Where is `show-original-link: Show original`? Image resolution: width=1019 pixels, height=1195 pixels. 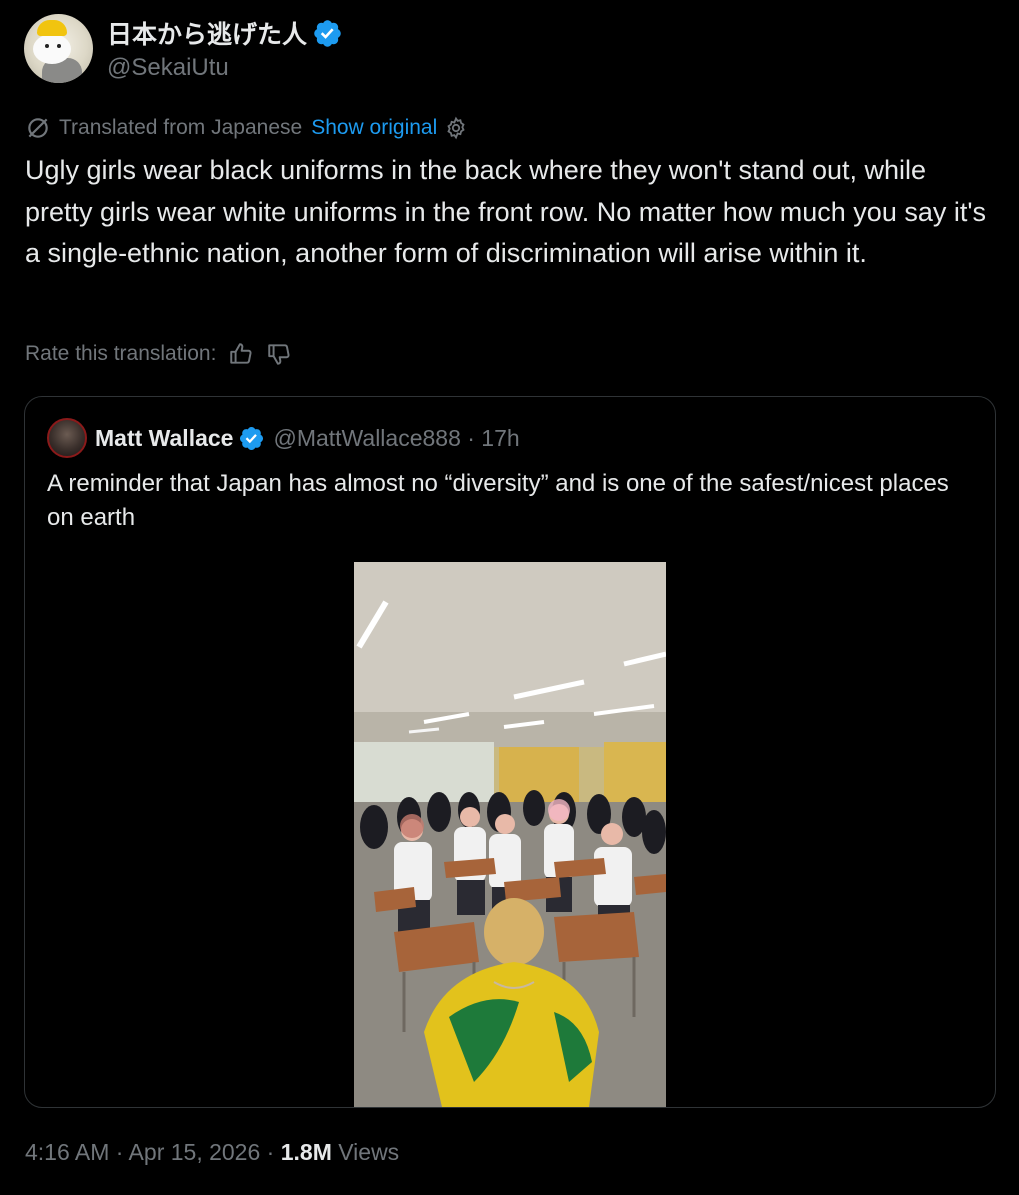 show-original-link: Show original is located at coordinates (374, 128).